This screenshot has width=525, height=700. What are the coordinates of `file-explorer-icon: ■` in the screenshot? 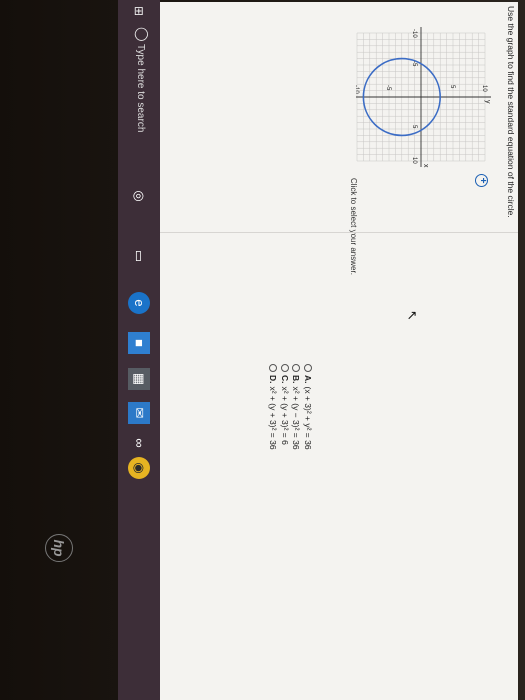 It's located at (139, 343).